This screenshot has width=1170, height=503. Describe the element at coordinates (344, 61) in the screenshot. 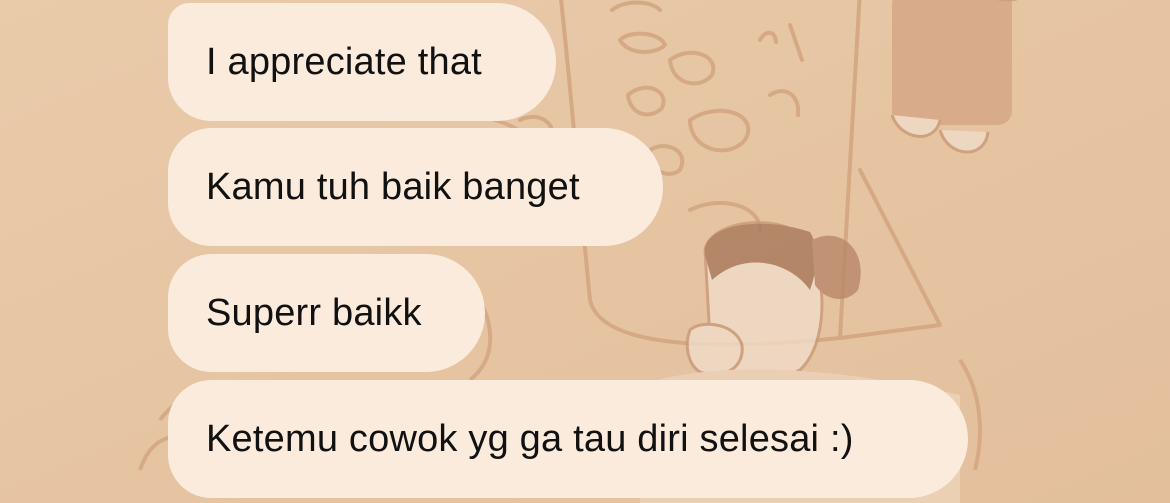

I see `message-text: I appreciate that` at that location.